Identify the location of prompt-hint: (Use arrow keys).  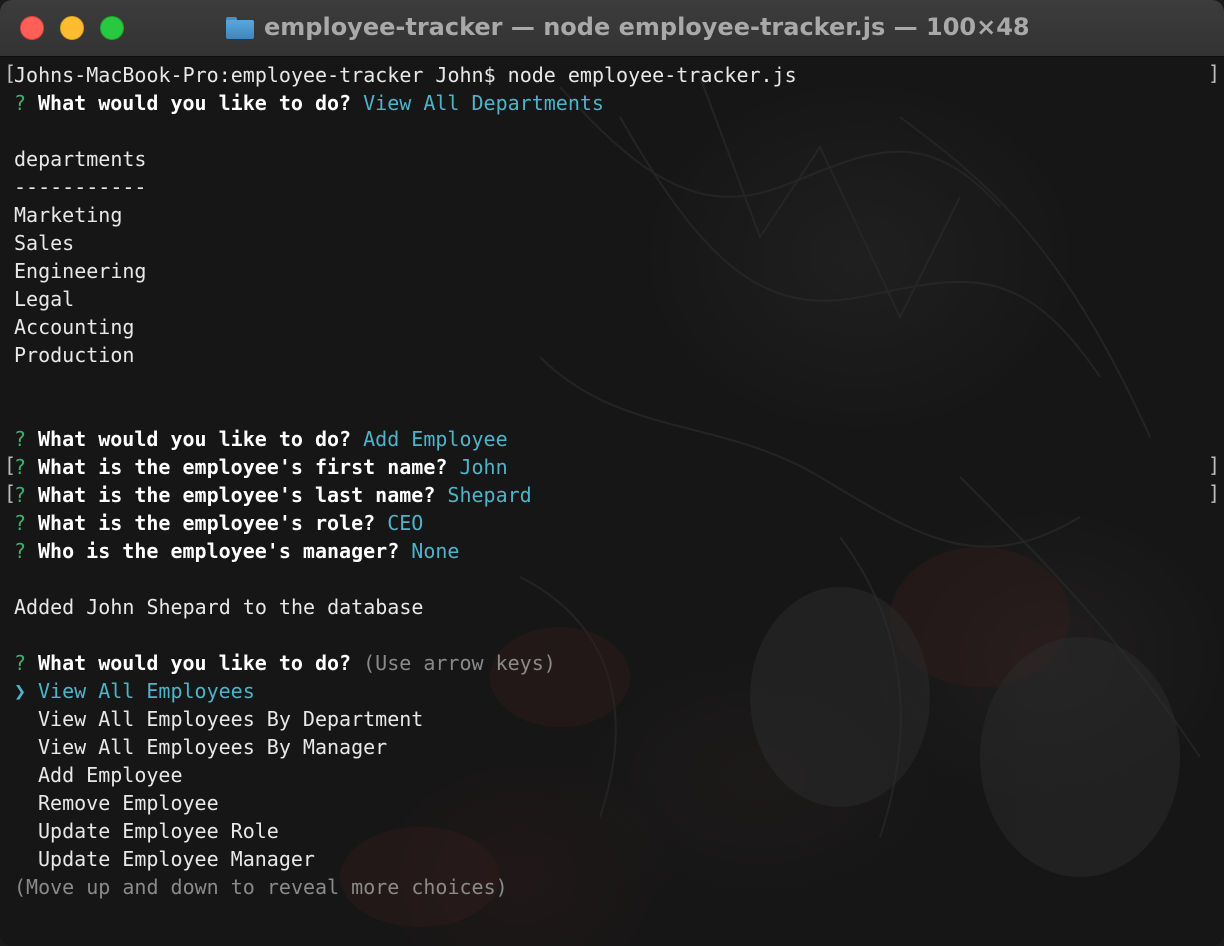
(459, 663).